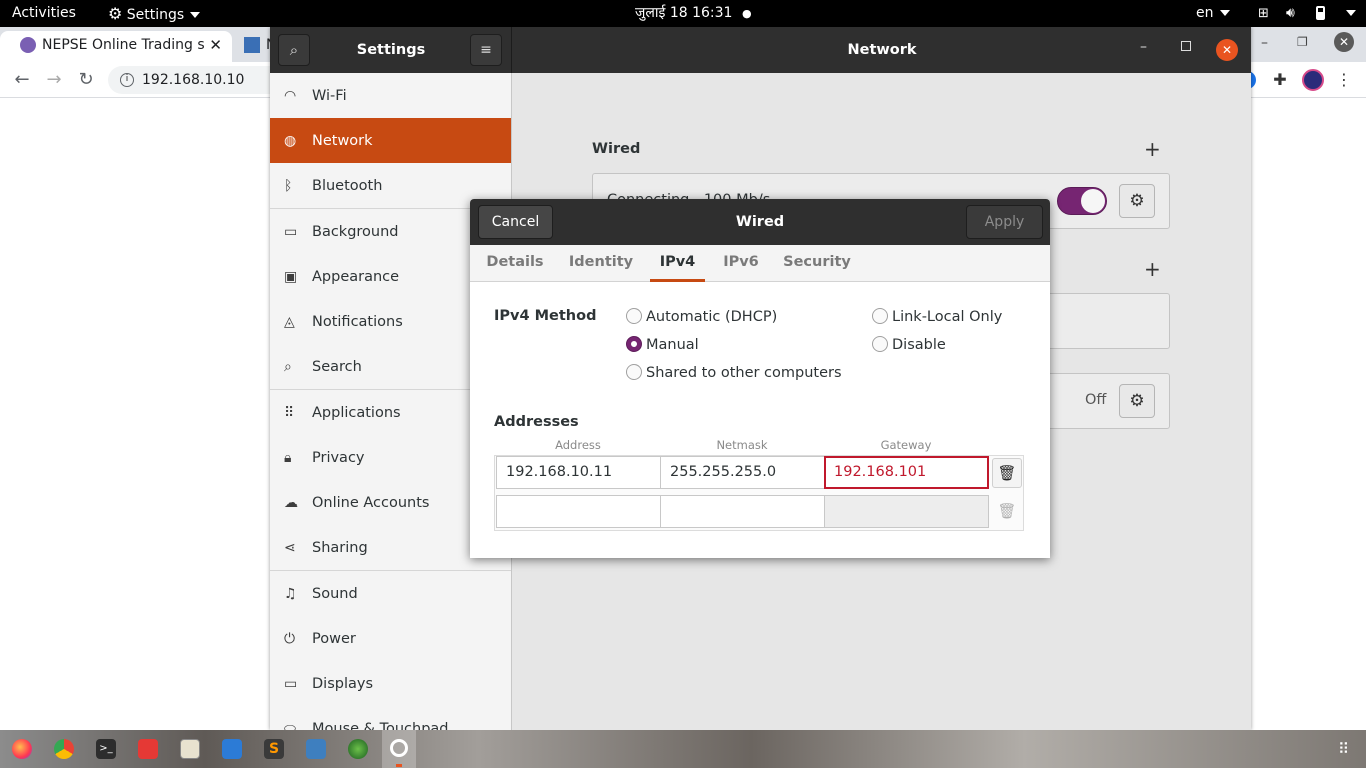 The image size is (1366, 768). What do you see at coordinates (289, 321) in the screenshot?
I see `bell-icon: ◬` at bounding box center [289, 321].